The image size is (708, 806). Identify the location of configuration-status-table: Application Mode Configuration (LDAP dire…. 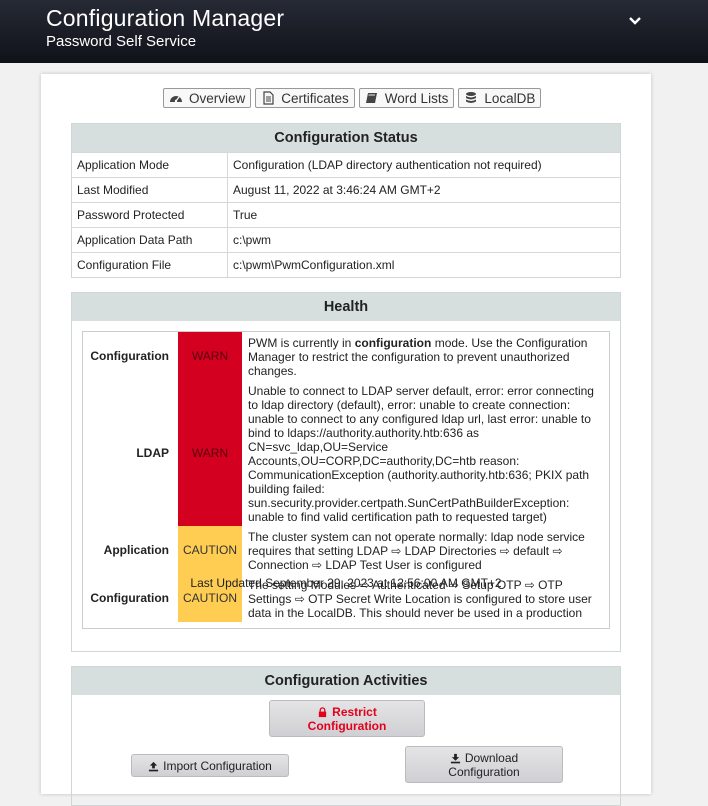
(346, 214).